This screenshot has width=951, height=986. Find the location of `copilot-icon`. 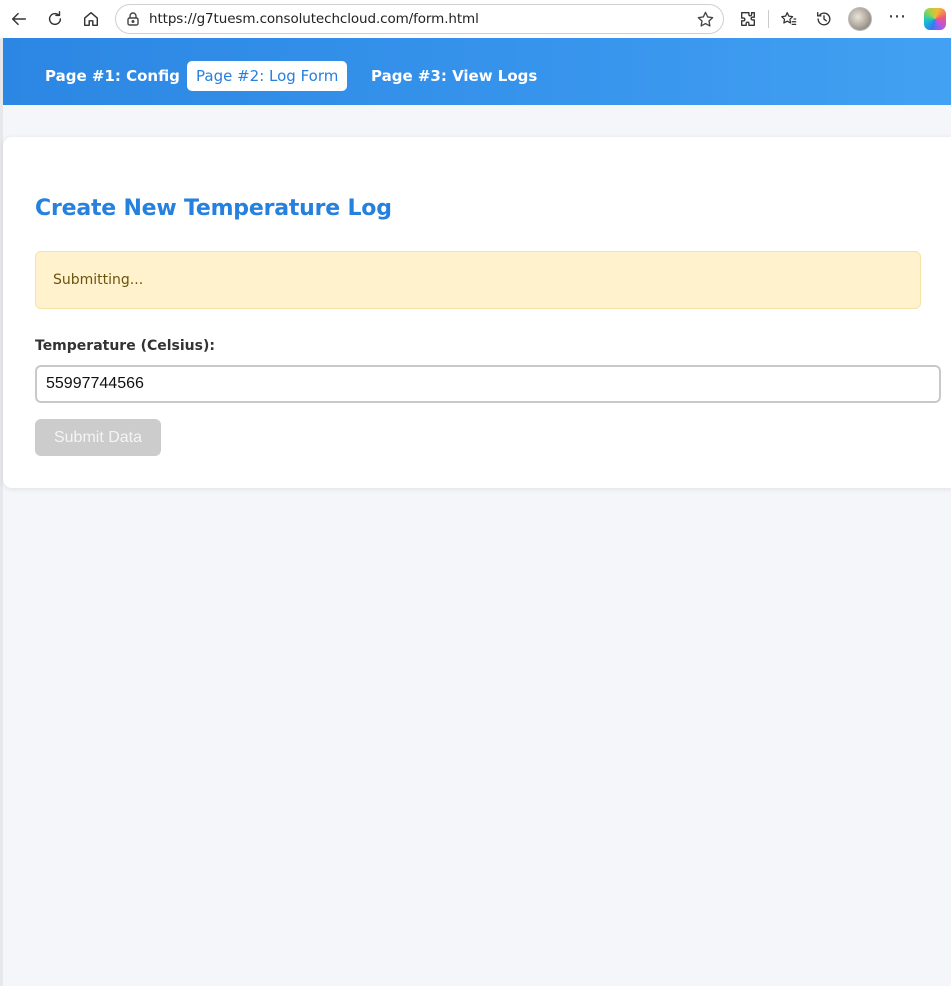

copilot-icon is located at coordinates (935, 19).